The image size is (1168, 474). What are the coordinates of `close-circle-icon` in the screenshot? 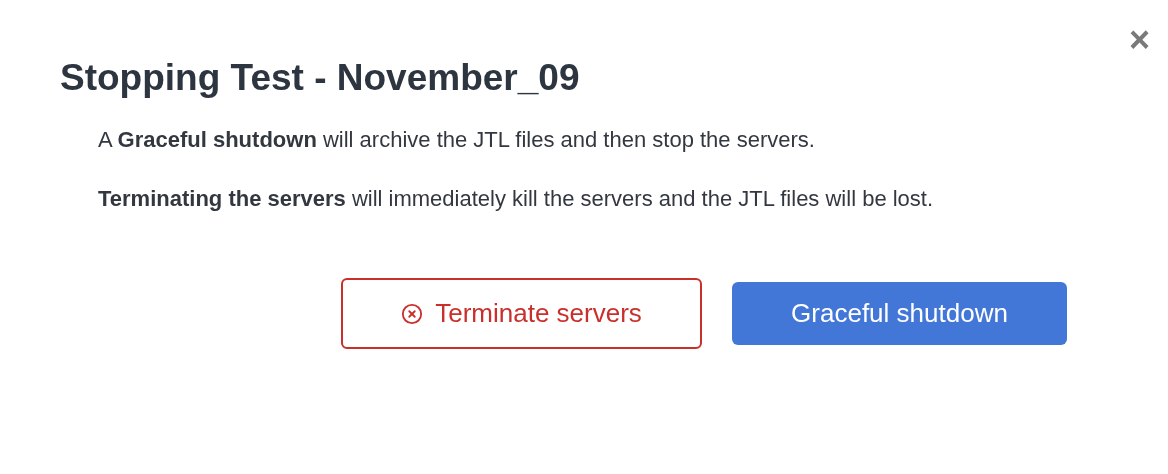 It's located at (412, 313).